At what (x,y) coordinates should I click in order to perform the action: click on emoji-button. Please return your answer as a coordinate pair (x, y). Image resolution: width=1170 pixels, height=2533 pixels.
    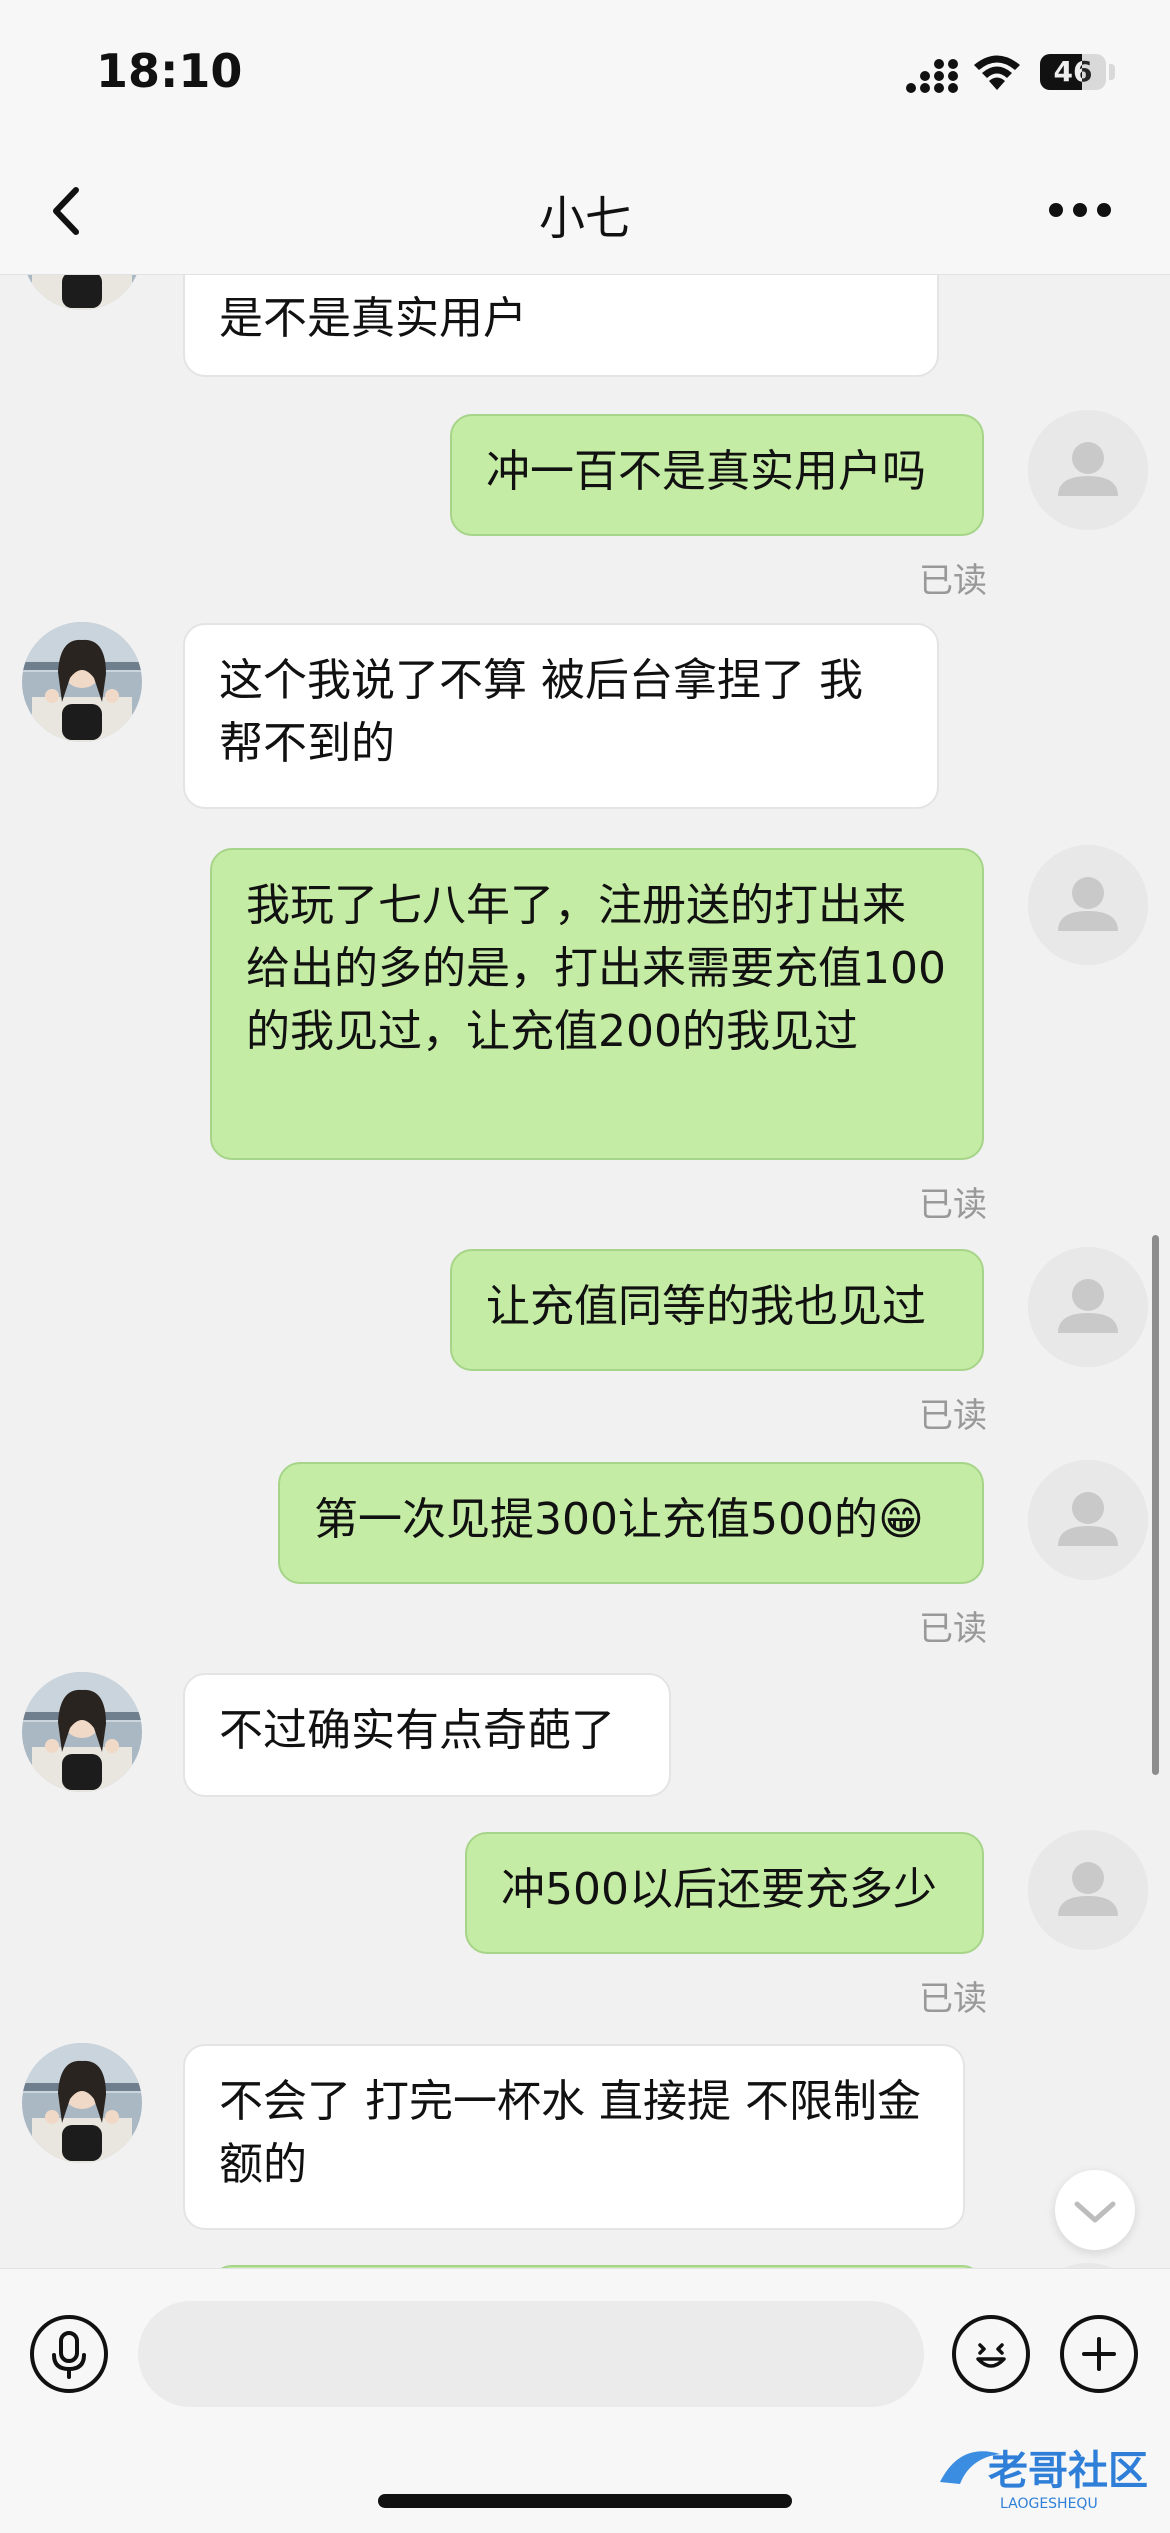
    Looking at the image, I should click on (991, 2354).